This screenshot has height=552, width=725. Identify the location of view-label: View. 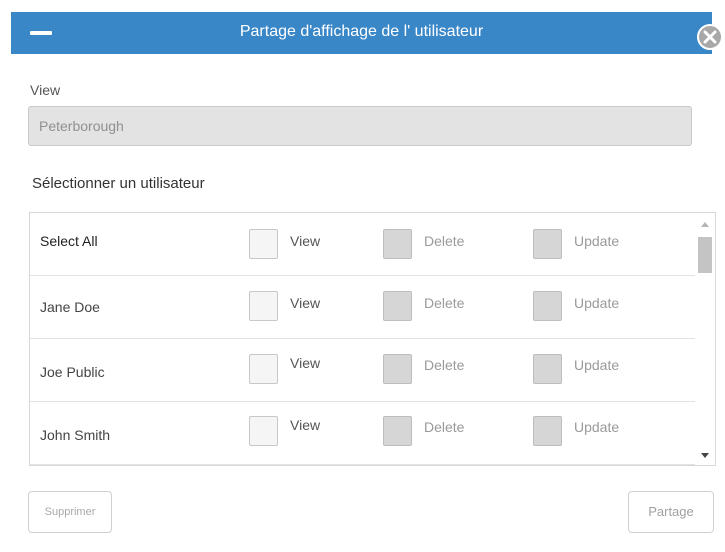
(45, 90).